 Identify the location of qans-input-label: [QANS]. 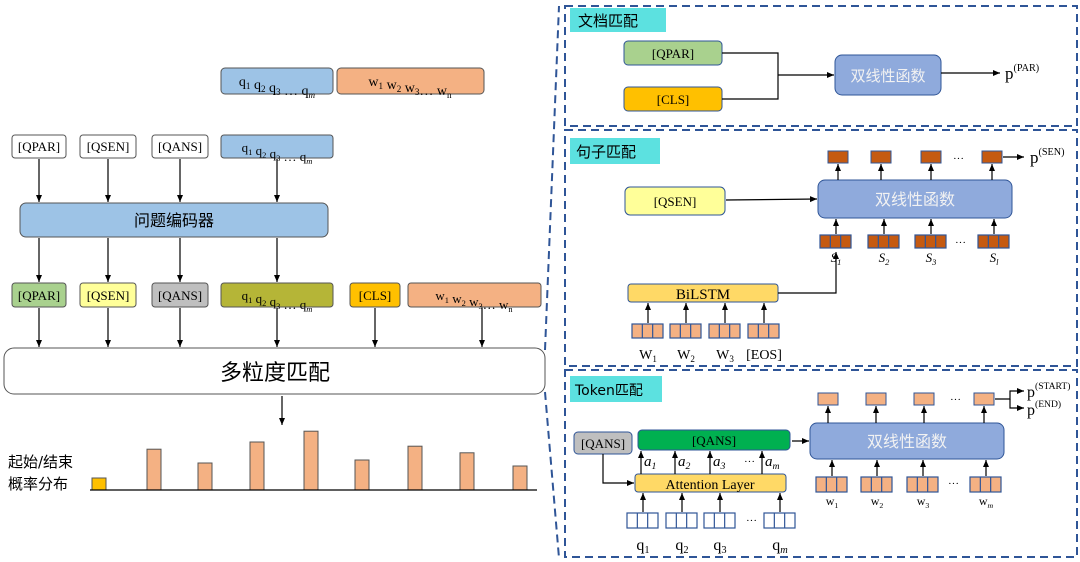
(180, 146).